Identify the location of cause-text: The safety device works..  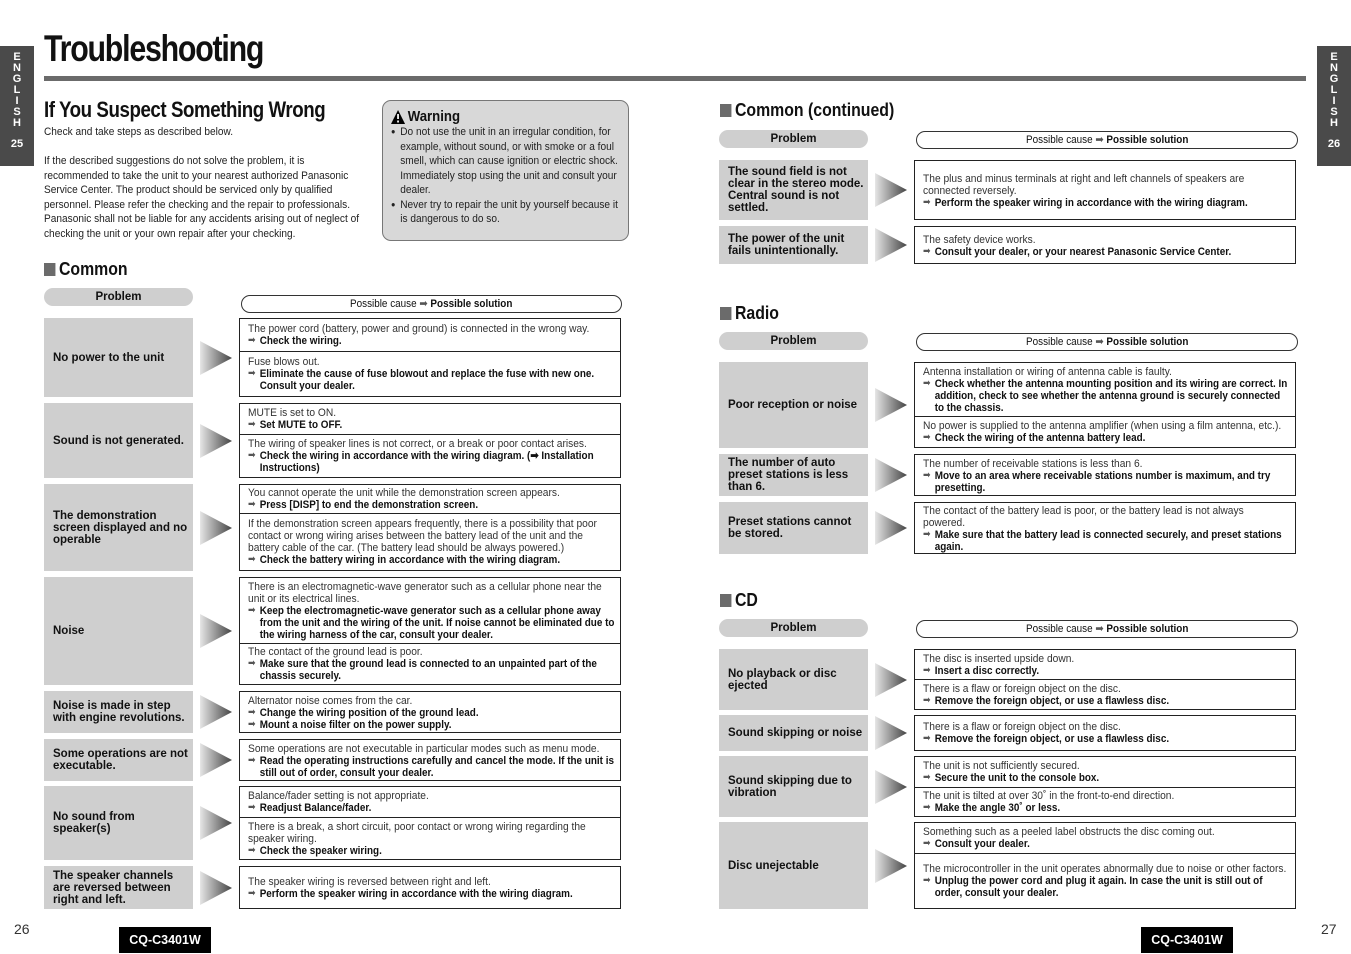
(979, 239).